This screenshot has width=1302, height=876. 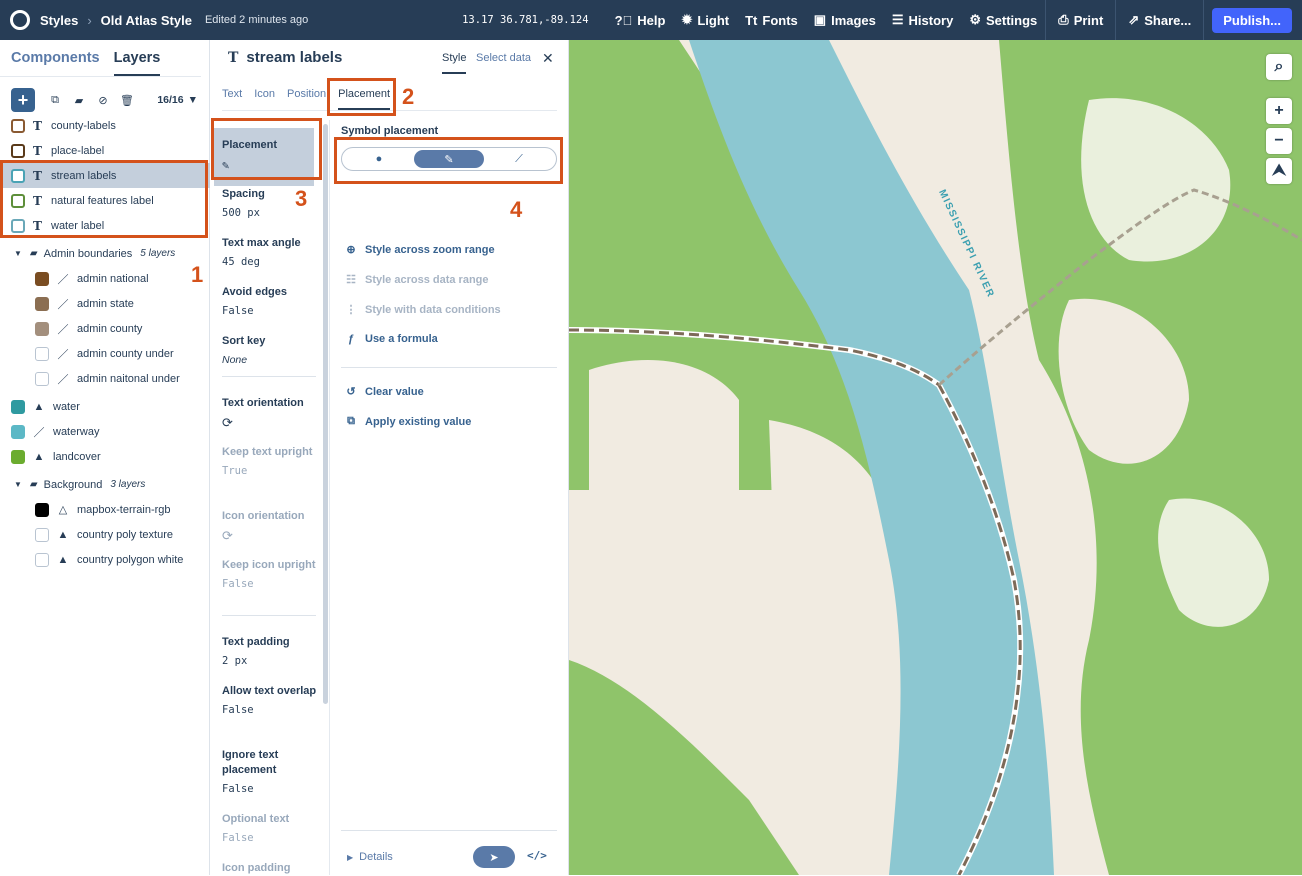 What do you see at coordinates (771, 20) in the screenshot?
I see `fonts-button: Tt Fonts` at bounding box center [771, 20].